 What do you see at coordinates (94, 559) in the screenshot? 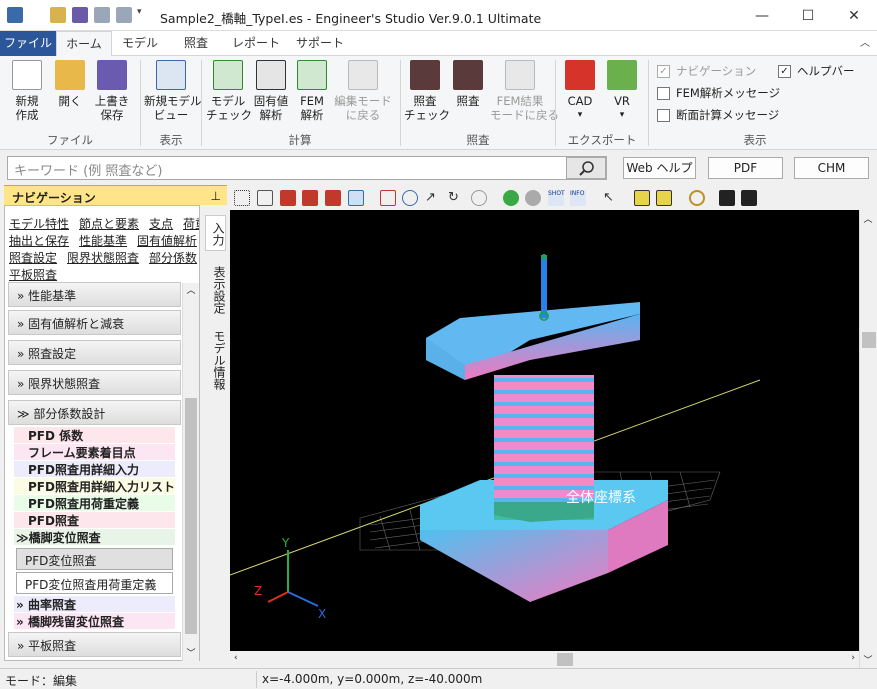
I see `sub-button-pfd-disp: PFD変位照査` at bounding box center [94, 559].